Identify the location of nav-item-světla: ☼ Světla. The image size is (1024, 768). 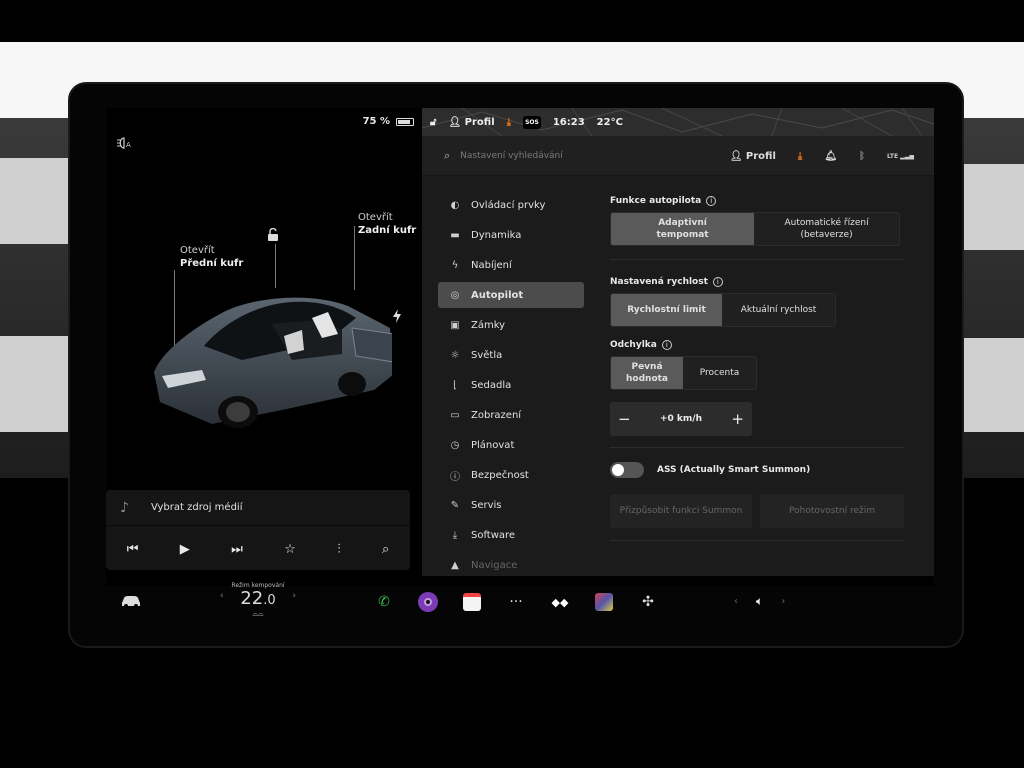
(511, 355).